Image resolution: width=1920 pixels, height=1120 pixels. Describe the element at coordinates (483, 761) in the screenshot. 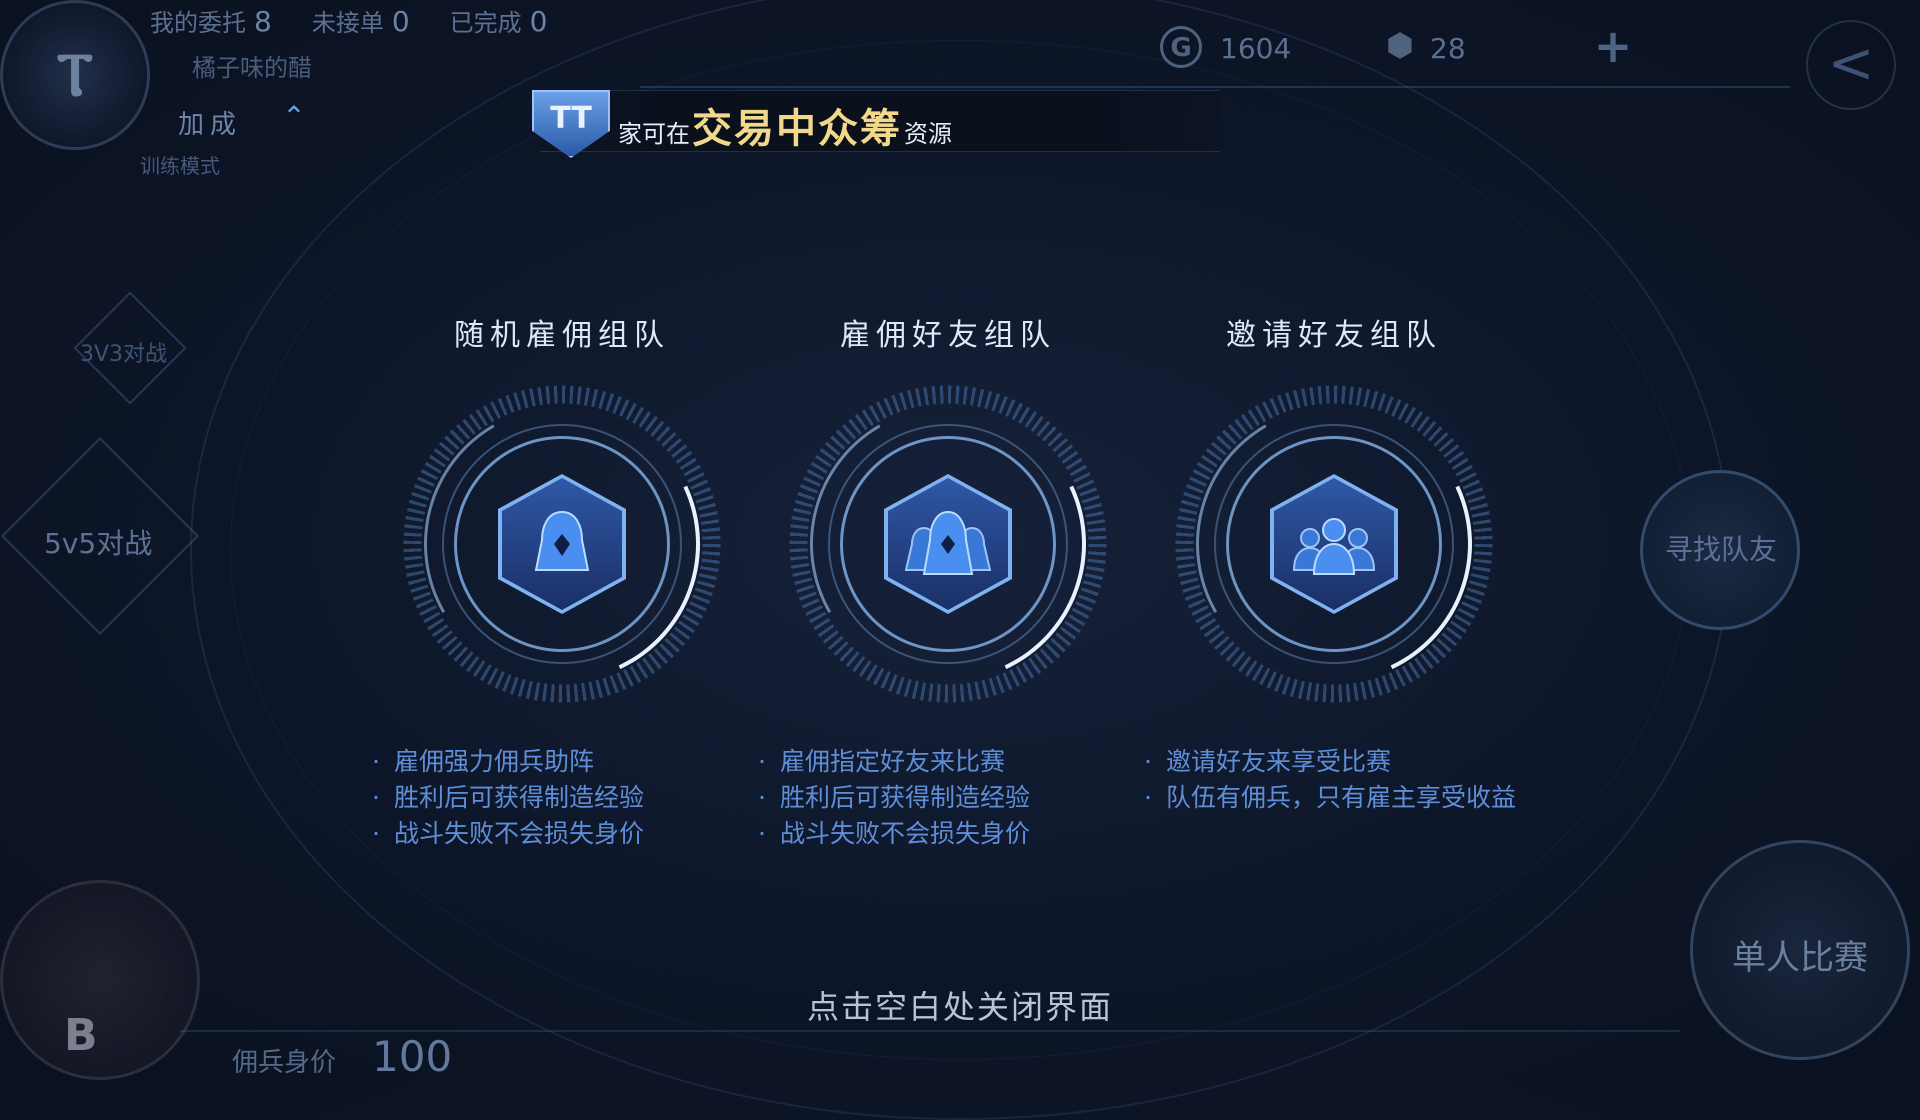

I see `bullet-item: · 雇佣强力佣兵助阵` at that location.